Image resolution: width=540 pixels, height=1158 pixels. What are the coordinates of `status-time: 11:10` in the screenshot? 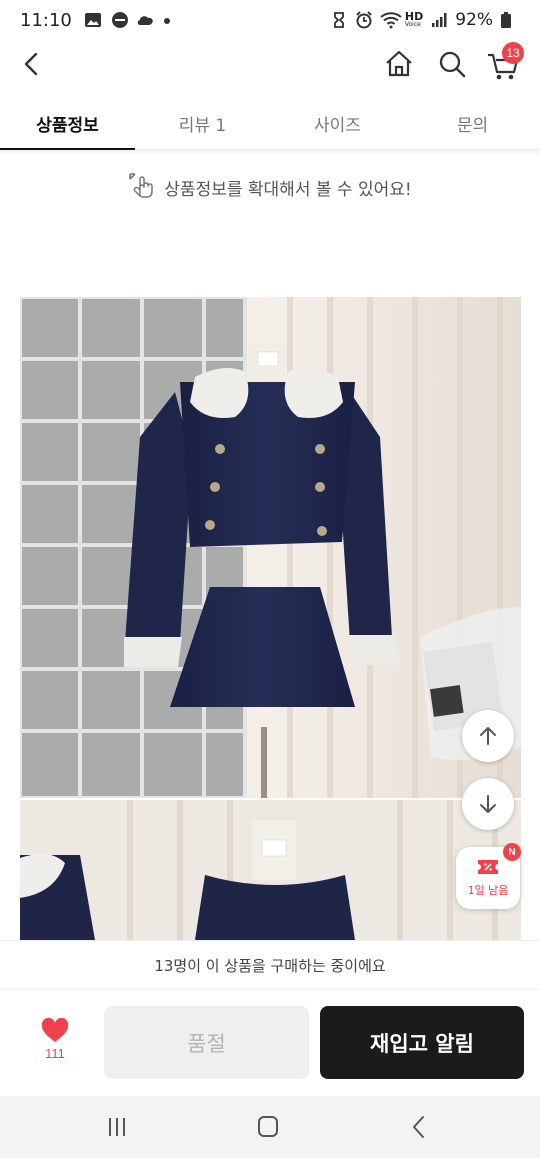 It's located at (46, 20).